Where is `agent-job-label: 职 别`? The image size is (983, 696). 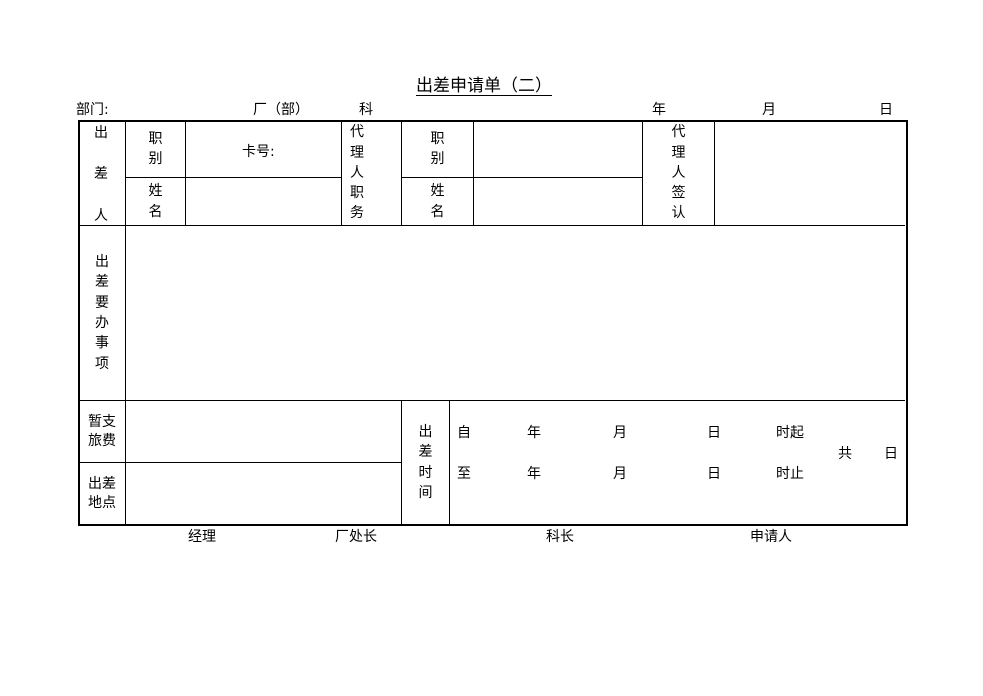
agent-job-label: 职 别 is located at coordinates (437, 148).